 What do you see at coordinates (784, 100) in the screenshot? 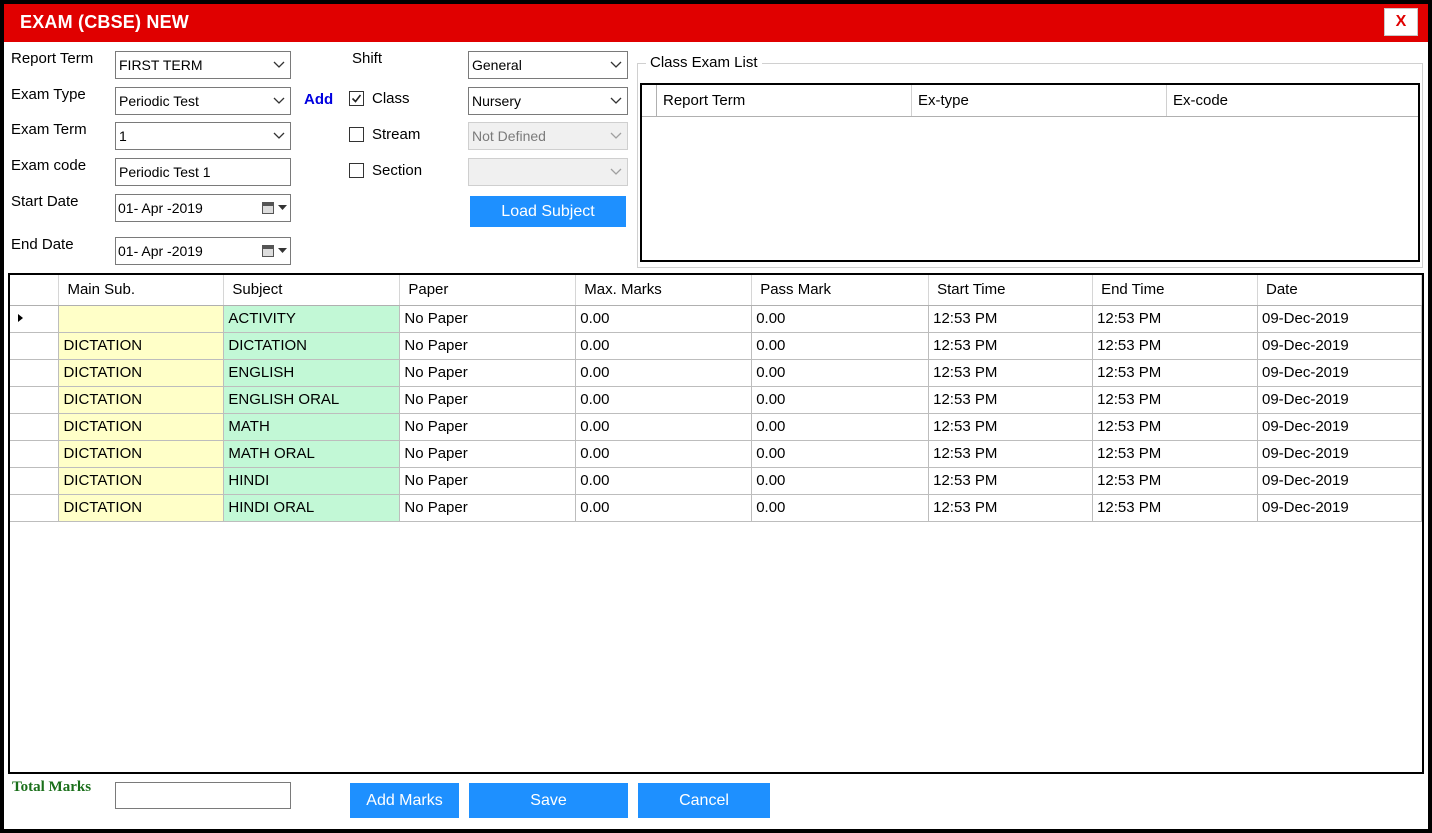
I see `column-header-report-term: Report Term` at bounding box center [784, 100].